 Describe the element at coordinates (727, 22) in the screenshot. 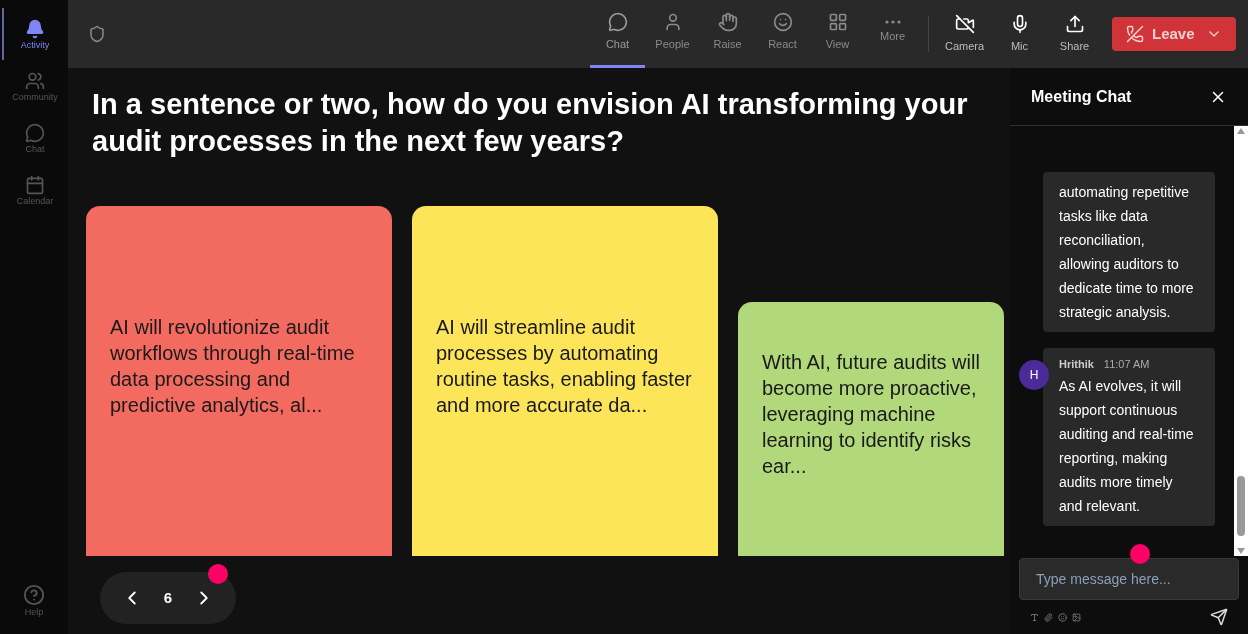

I see `hand-icon` at that location.